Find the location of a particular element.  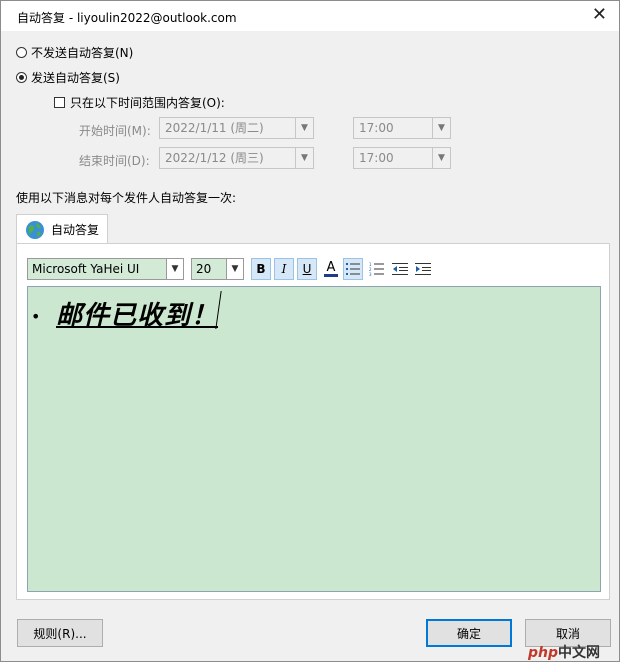

numbered-list-button: 1 2 3 is located at coordinates (377, 269).